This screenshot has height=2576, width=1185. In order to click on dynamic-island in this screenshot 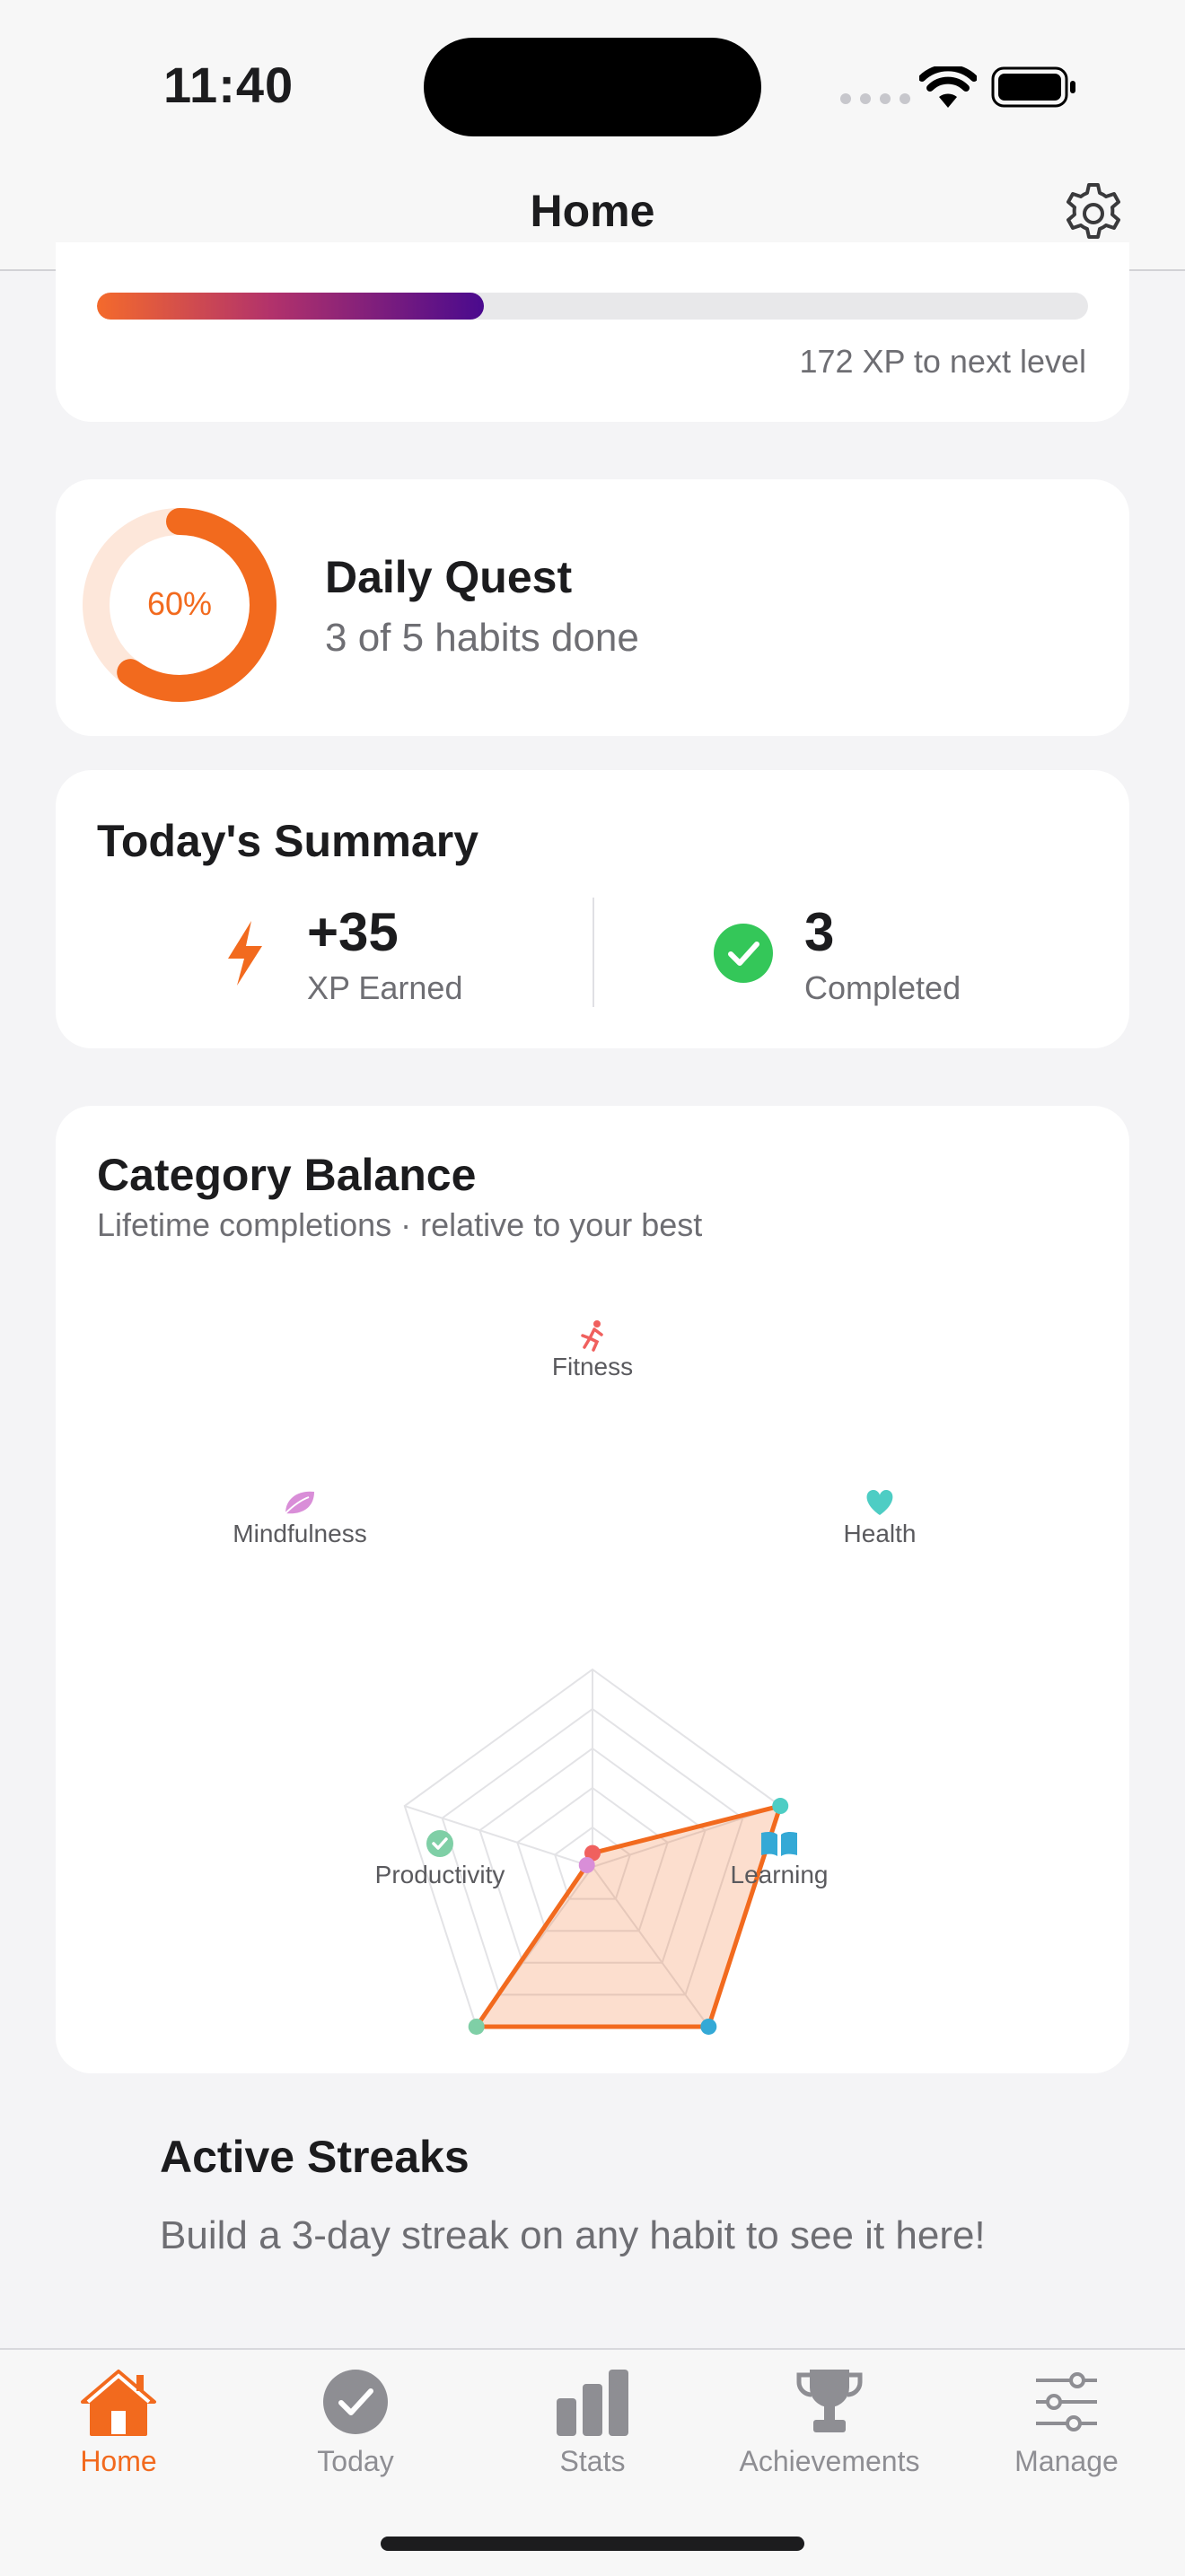, I will do `click(592, 87)`.